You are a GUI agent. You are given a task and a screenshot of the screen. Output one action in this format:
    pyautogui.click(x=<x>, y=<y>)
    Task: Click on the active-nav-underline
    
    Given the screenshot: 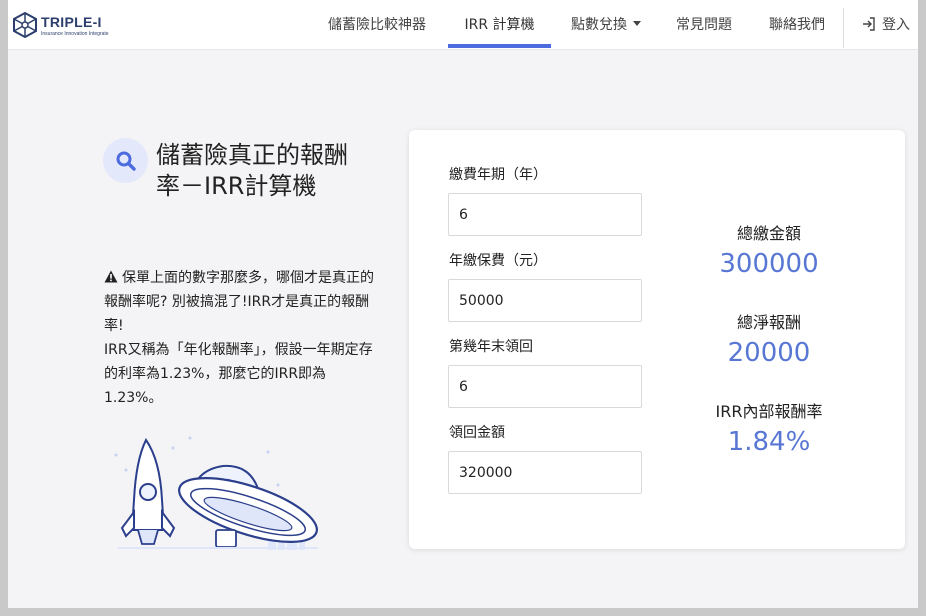 What is the action you would take?
    pyautogui.click(x=499, y=46)
    